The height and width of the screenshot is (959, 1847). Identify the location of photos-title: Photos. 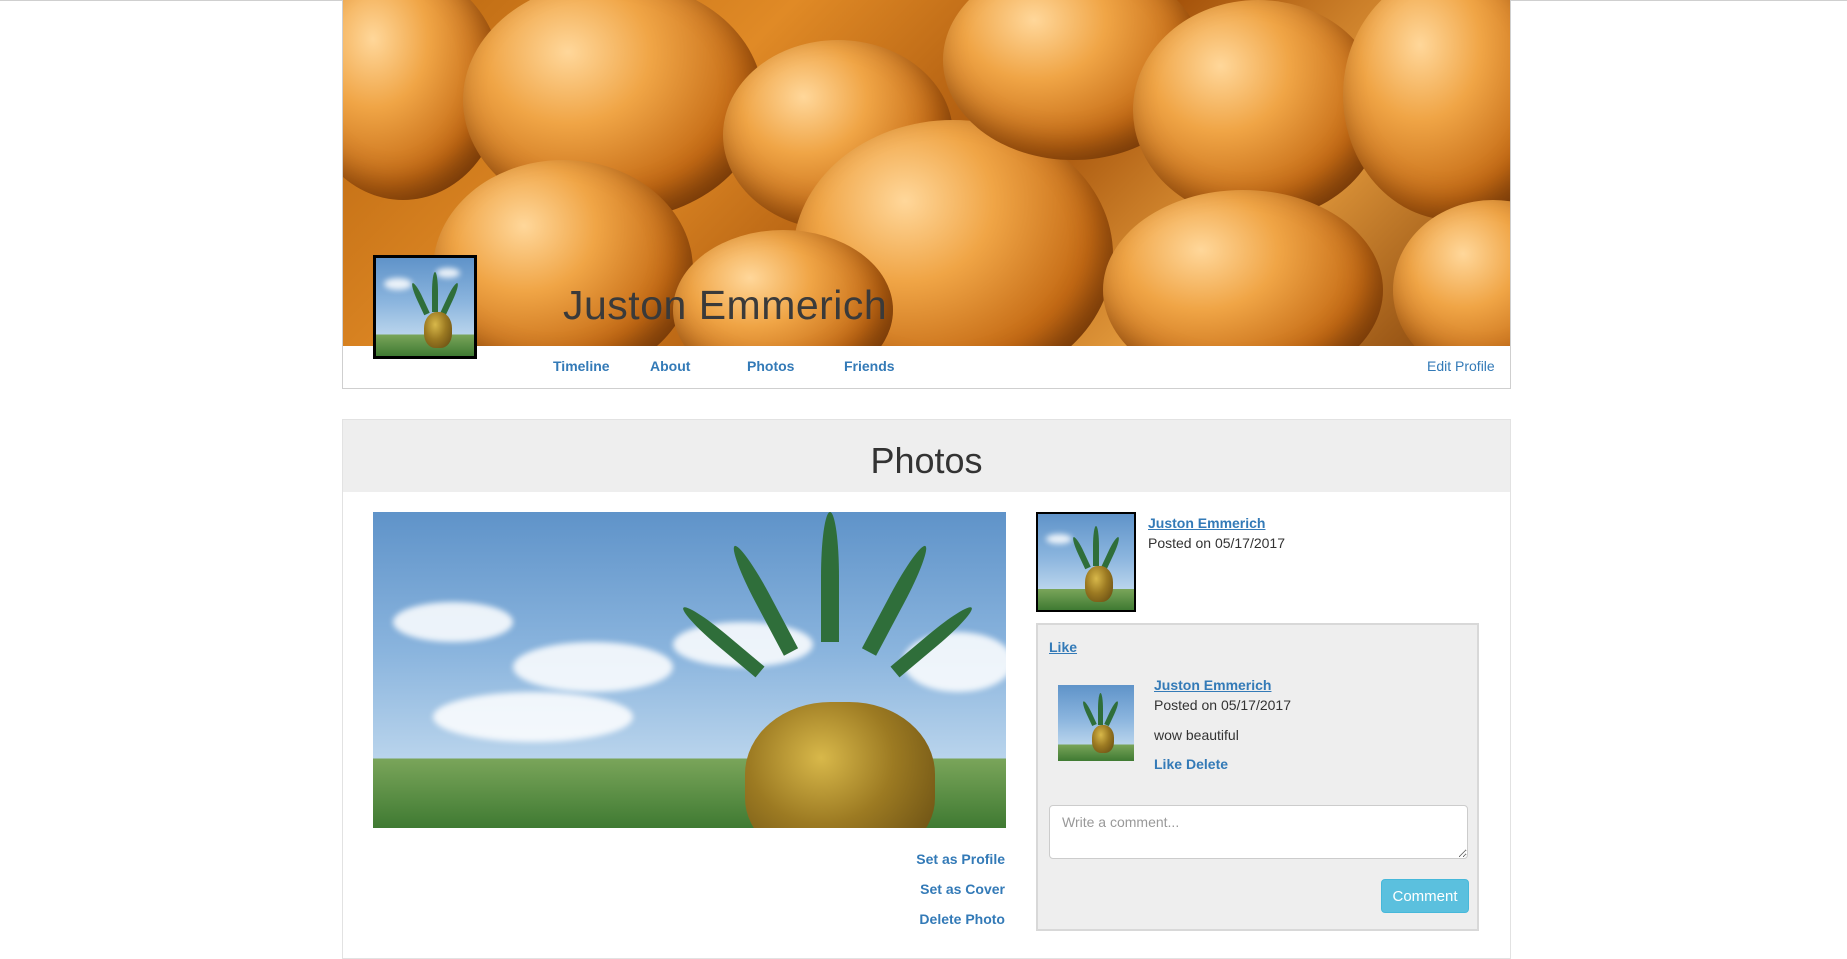
(926, 460).